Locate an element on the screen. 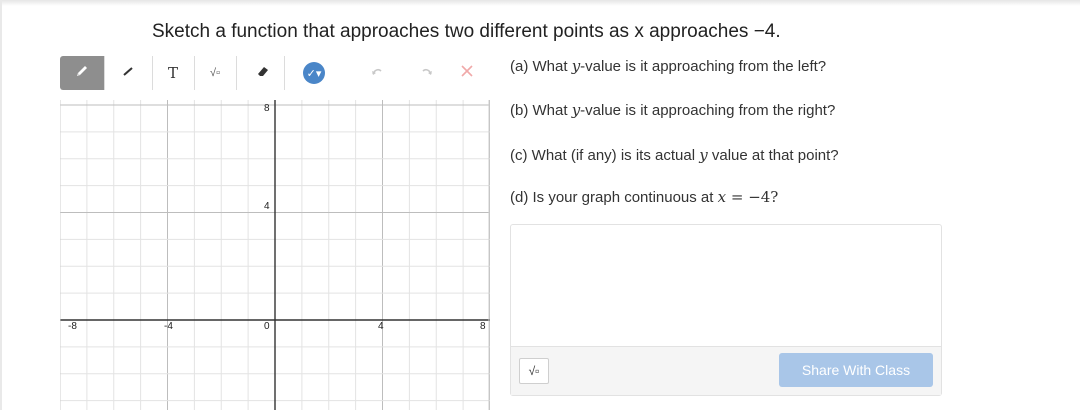 The width and height of the screenshot is (1080, 415). eraser-tool-button is located at coordinates (263, 73).